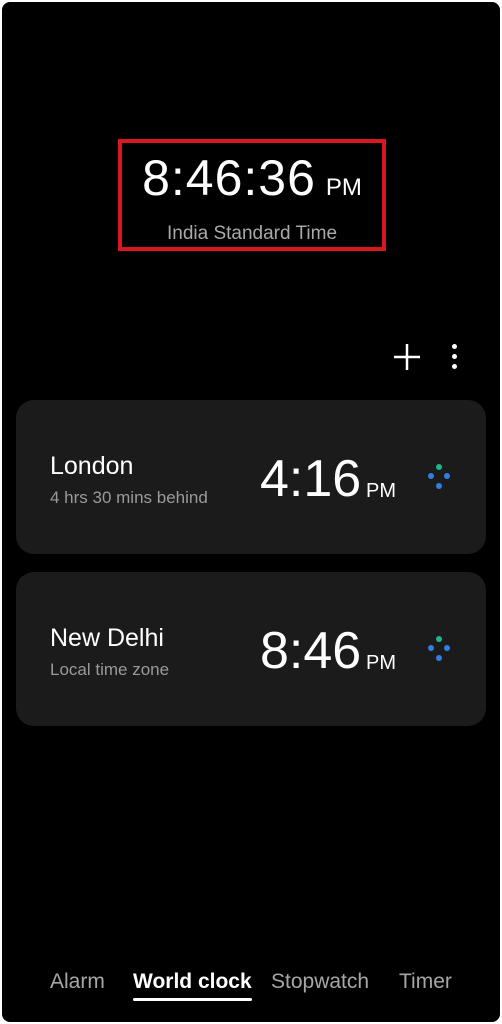  I want to click on tab-label: Timer, so click(425, 981).